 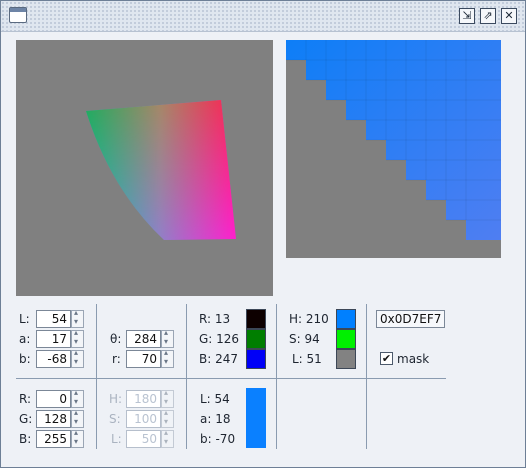 I want to click on chroma-plane-svg, so click(x=161, y=170).